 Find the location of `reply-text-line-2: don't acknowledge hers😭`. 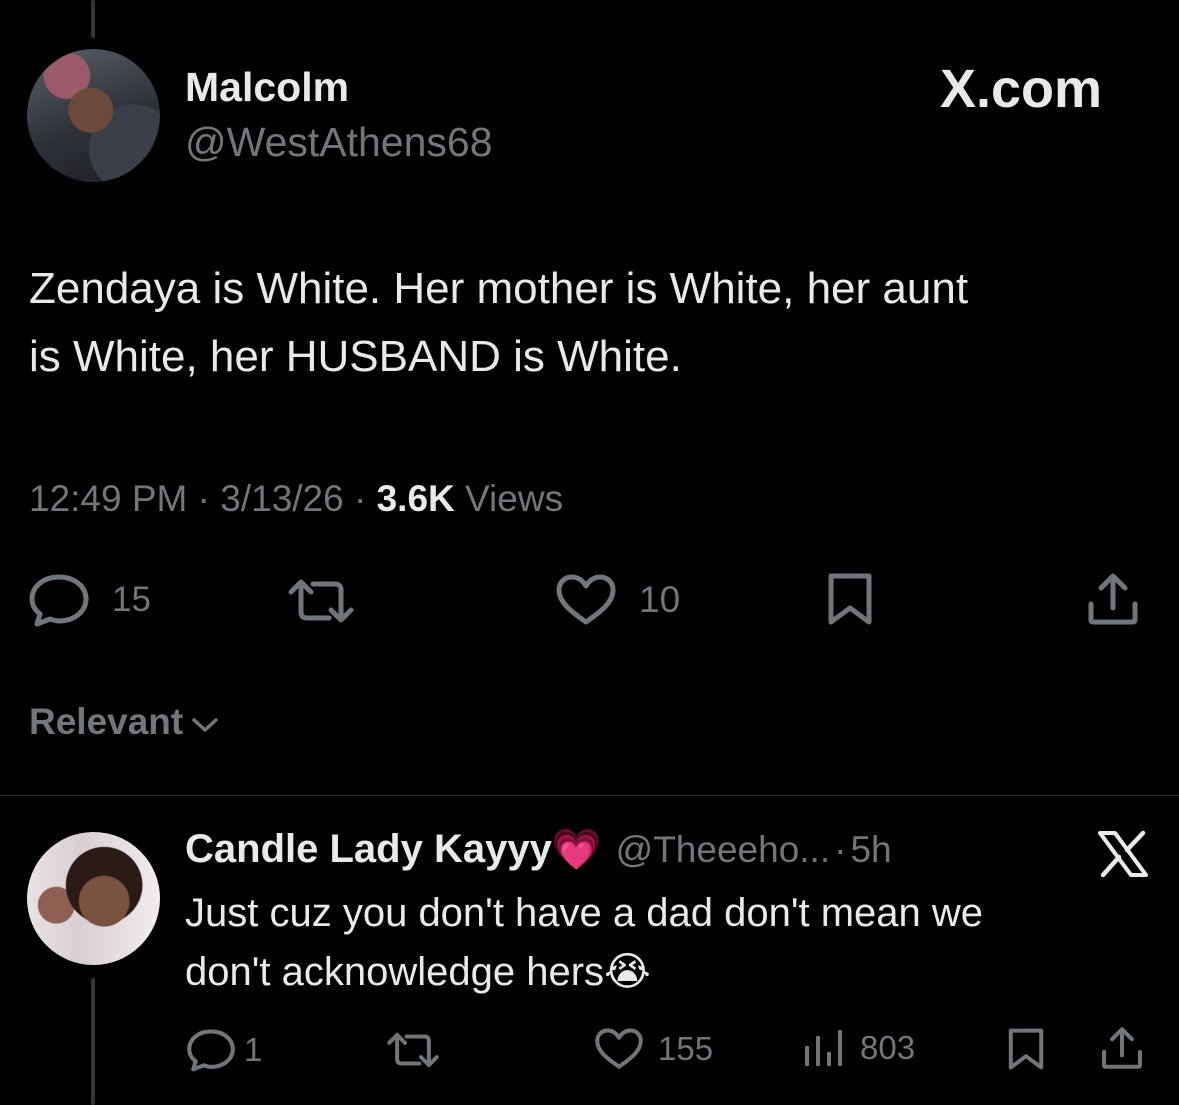

reply-text-line-2: don't acknowledge hers😭 is located at coordinates (665, 972).